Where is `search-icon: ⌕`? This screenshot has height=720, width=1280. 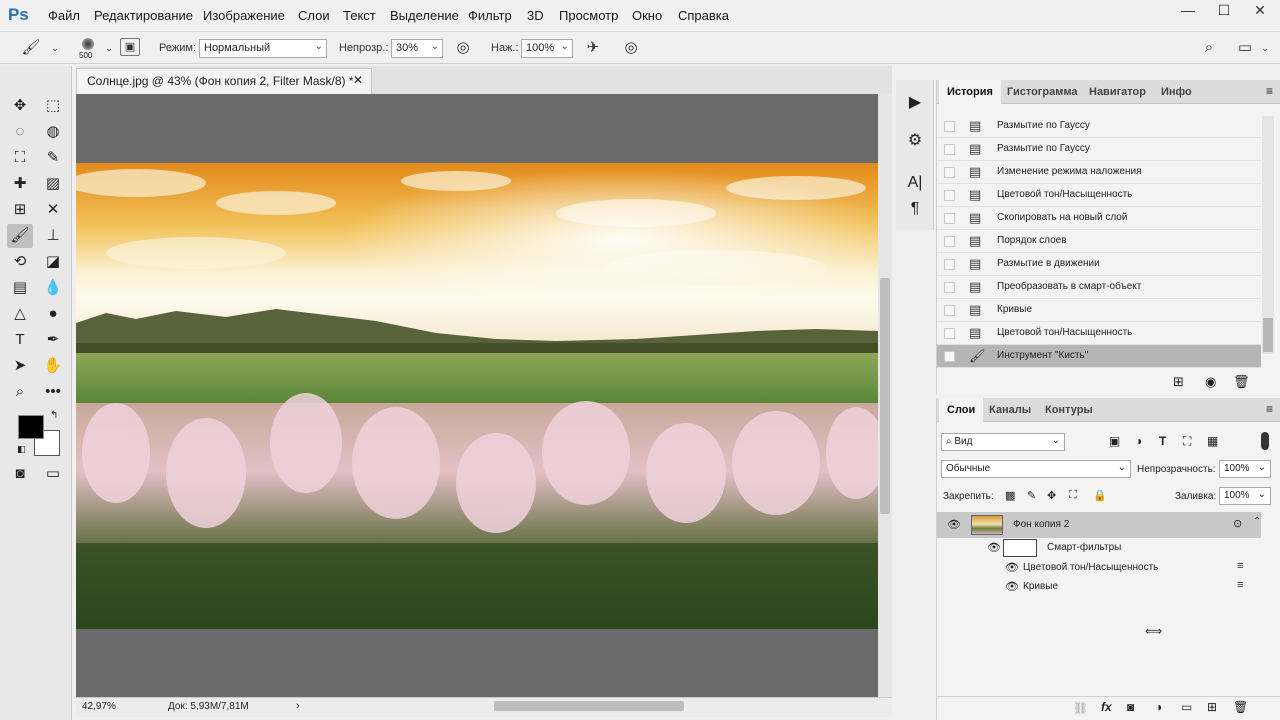
search-icon: ⌕ is located at coordinates (1209, 48).